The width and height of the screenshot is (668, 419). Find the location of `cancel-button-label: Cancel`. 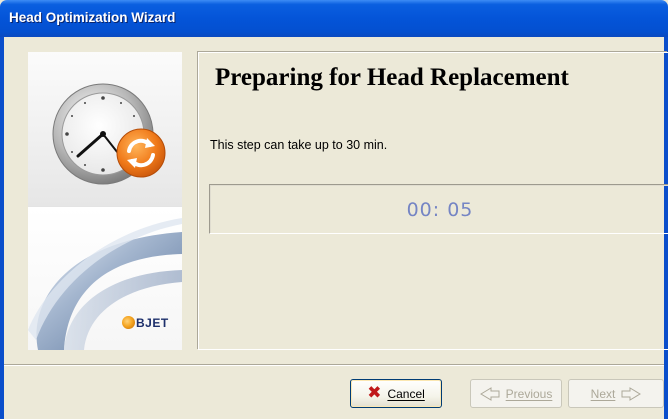

cancel-button-label: Cancel is located at coordinates (406, 393).